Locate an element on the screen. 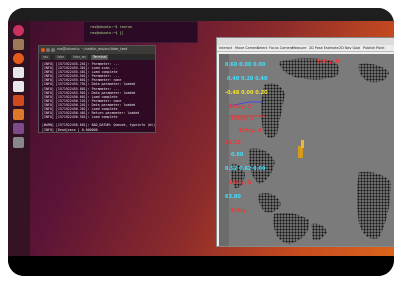 The image size is (402, 284). map-label: Entry: 4 is located at coordinates (250, 131).